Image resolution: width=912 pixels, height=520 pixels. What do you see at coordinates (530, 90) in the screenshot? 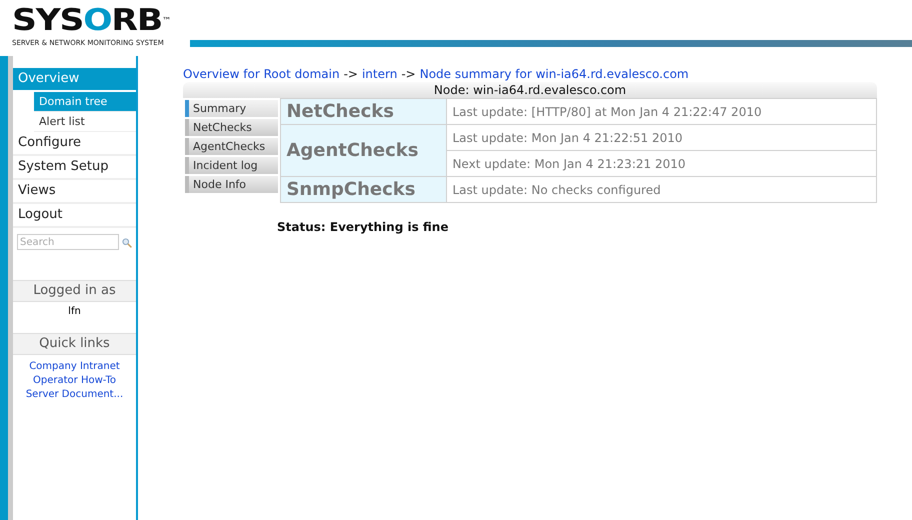
I see `panel-title: Node: win-ia64.rd.evalesco.com` at bounding box center [530, 90].